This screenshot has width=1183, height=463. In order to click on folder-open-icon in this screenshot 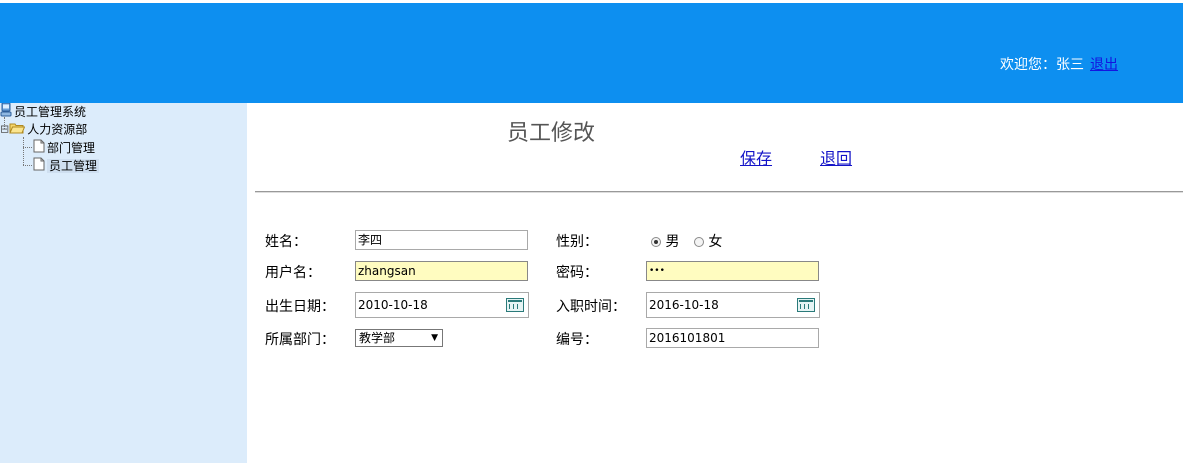, I will do `click(17, 130)`.